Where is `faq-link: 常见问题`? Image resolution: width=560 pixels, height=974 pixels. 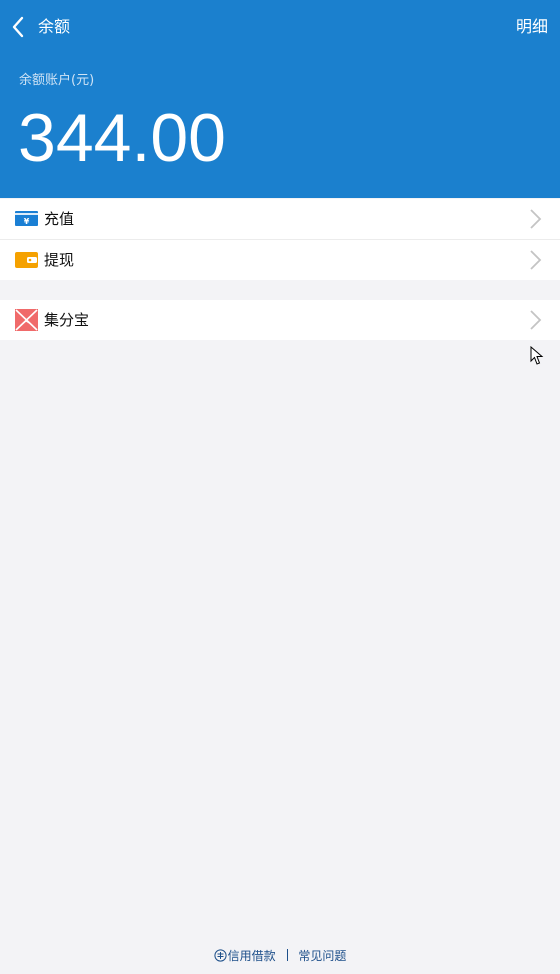 faq-link: 常见问题 is located at coordinates (322, 956).